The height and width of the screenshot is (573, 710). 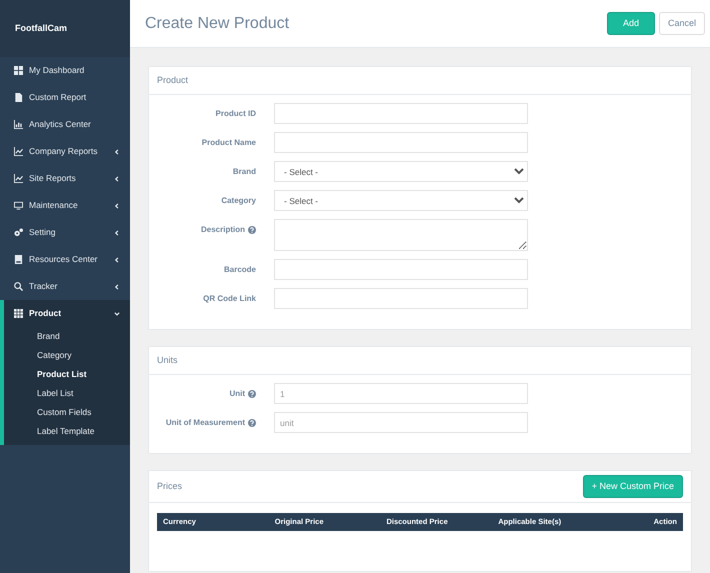 I want to click on document-icon, so click(x=18, y=97).